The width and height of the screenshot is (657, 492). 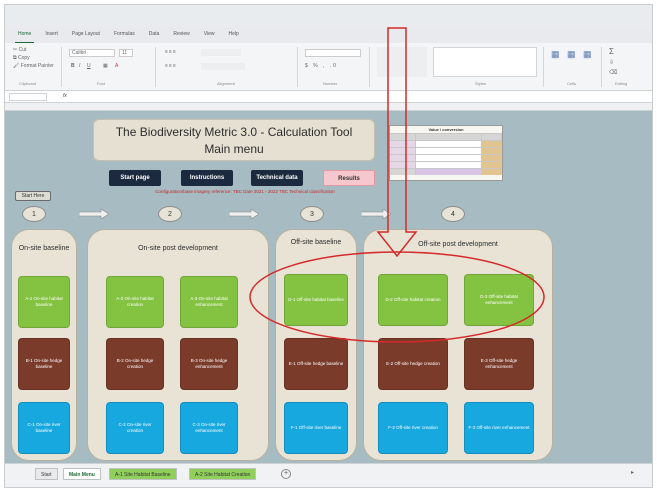 What do you see at coordinates (135, 302) in the screenshot?
I see `card-a2-onsite-habitat-creation: A-2 On-site habitat creation` at bounding box center [135, 302].